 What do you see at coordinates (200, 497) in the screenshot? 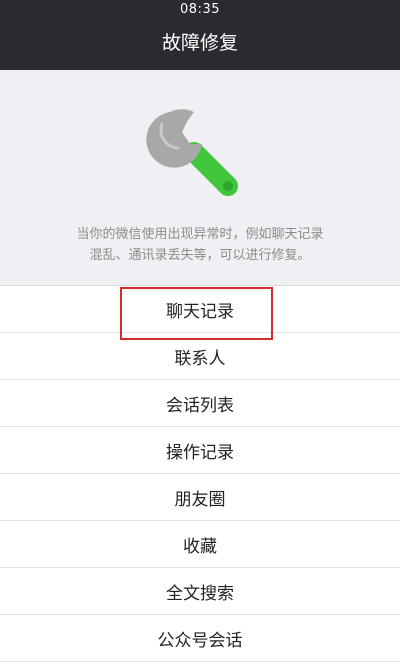
I see `menu-item-moments: 朋友圈` at bounding box center [200, 497].